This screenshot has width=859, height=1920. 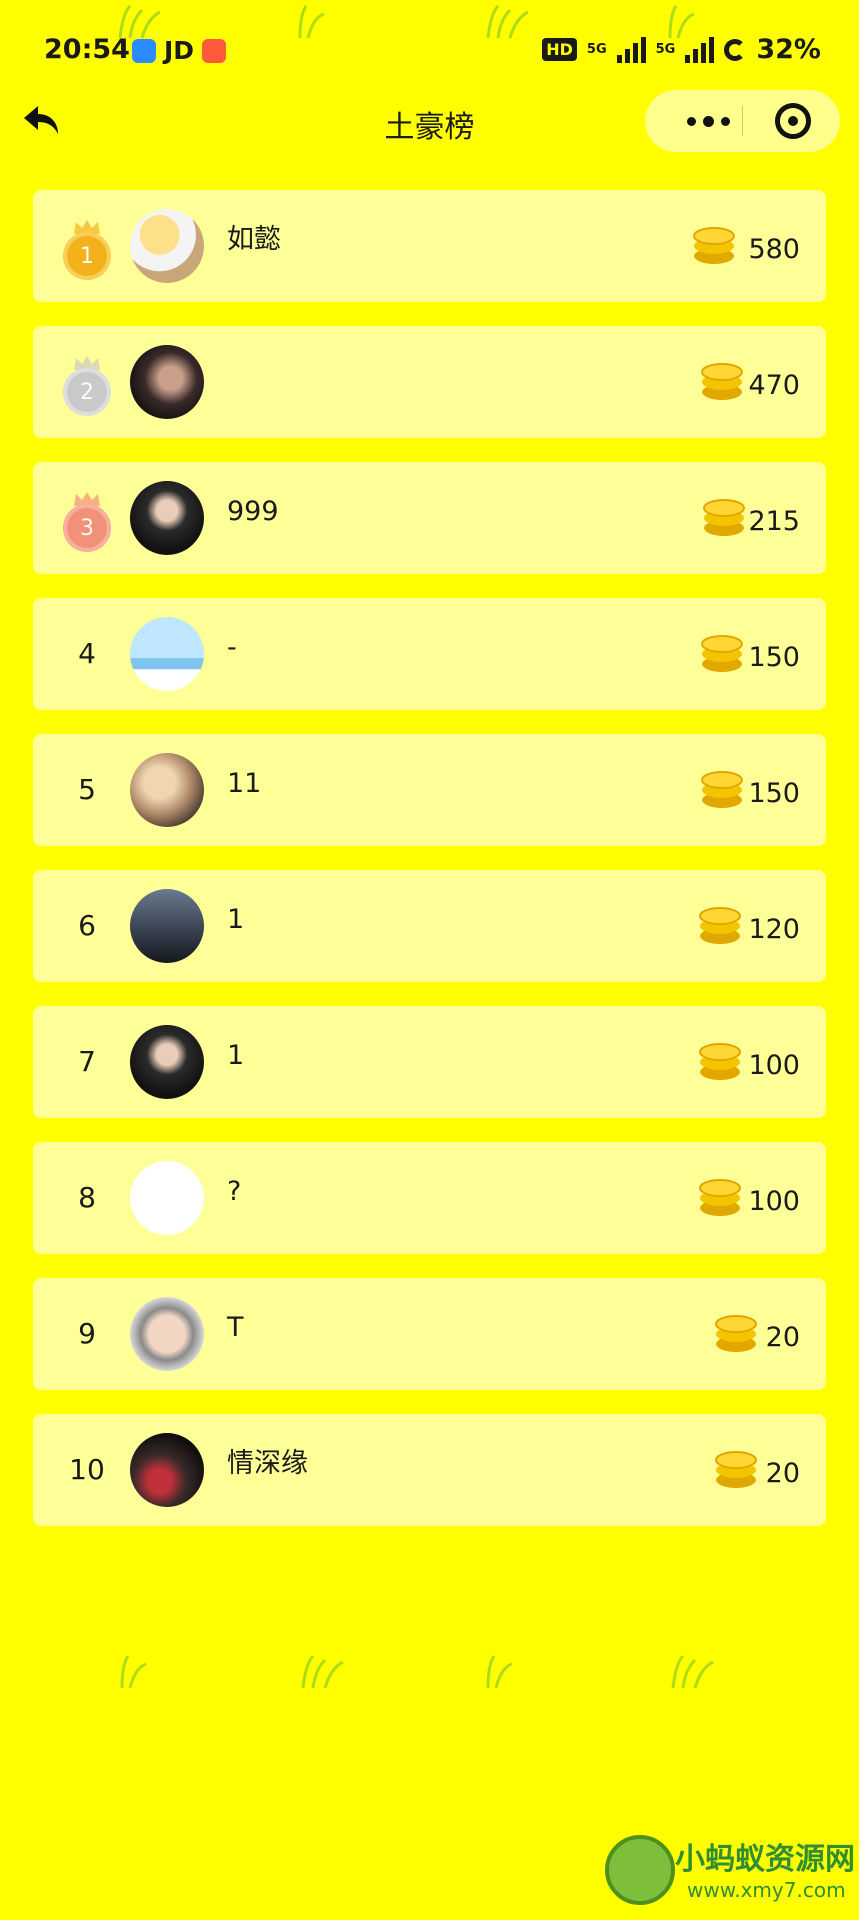 I want to click on mini-program-capsule, so click(x=742, y=121).